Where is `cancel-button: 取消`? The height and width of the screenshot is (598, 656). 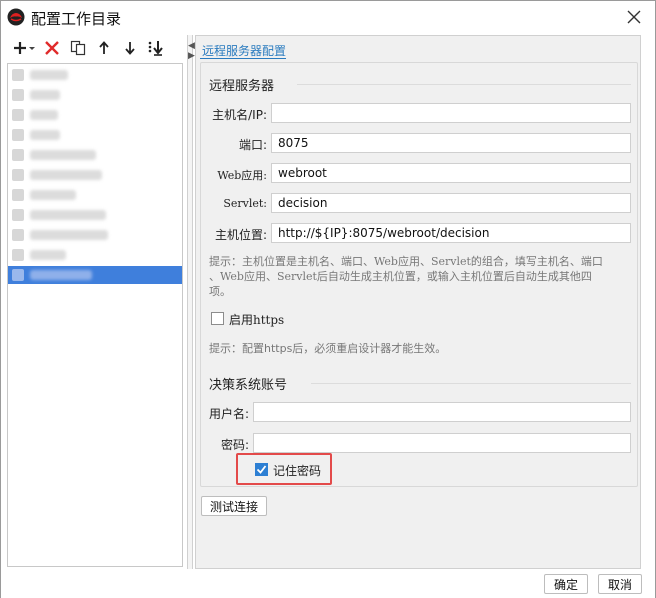
cancel-button: 取消 is located at coordinates (620, 584).